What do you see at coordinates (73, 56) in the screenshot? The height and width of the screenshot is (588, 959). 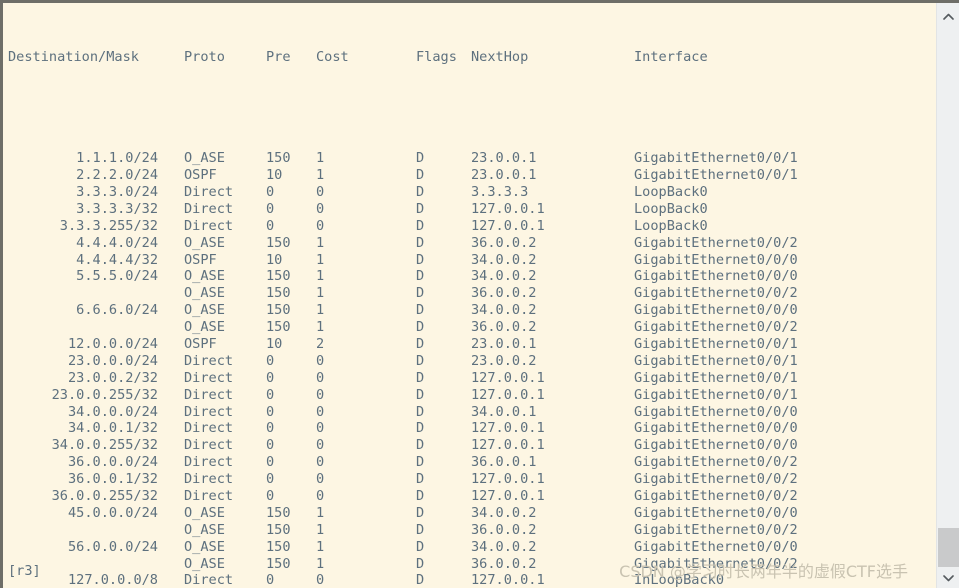 I see `header-destination: Destination/Mask` at bounding box center [73, 56].